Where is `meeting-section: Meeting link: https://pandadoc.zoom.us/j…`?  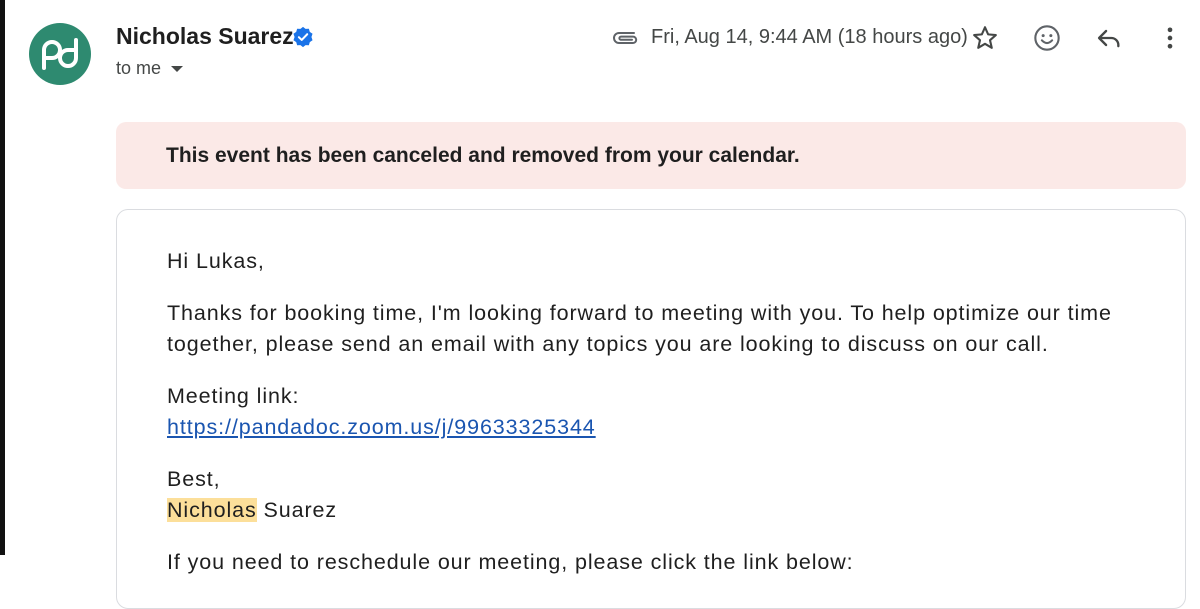
meeting-section: Meeting link: https://pandadoc.zoom.us/j… is located at coordinates (647, 412).